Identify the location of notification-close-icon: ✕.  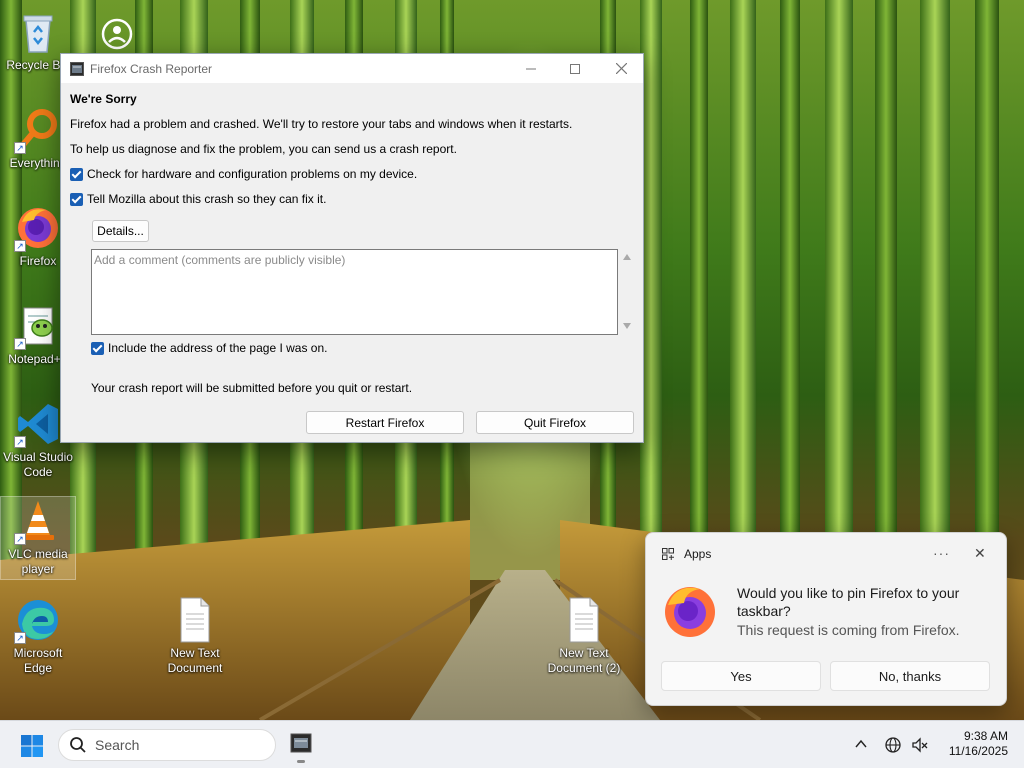
(980, 553).